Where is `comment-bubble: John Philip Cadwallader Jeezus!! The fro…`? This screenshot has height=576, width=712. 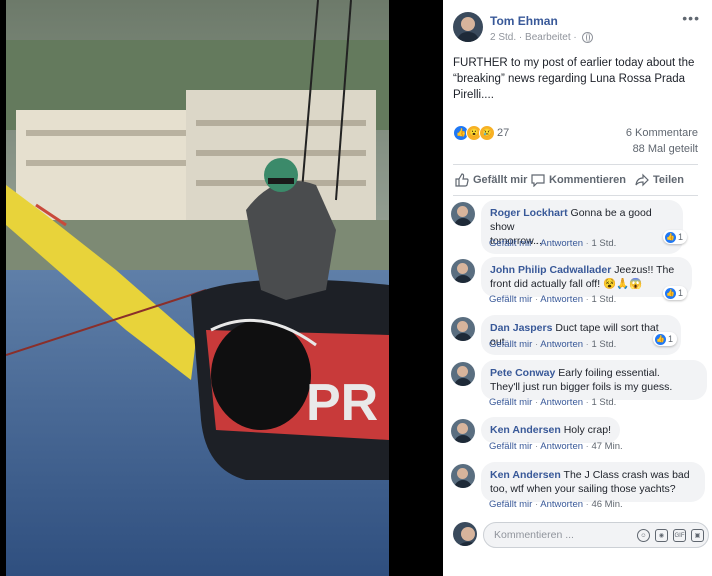 comment-bubble: John Philip Cadwallader Jeezus!! The fro… is located at coordinates (586, 277).